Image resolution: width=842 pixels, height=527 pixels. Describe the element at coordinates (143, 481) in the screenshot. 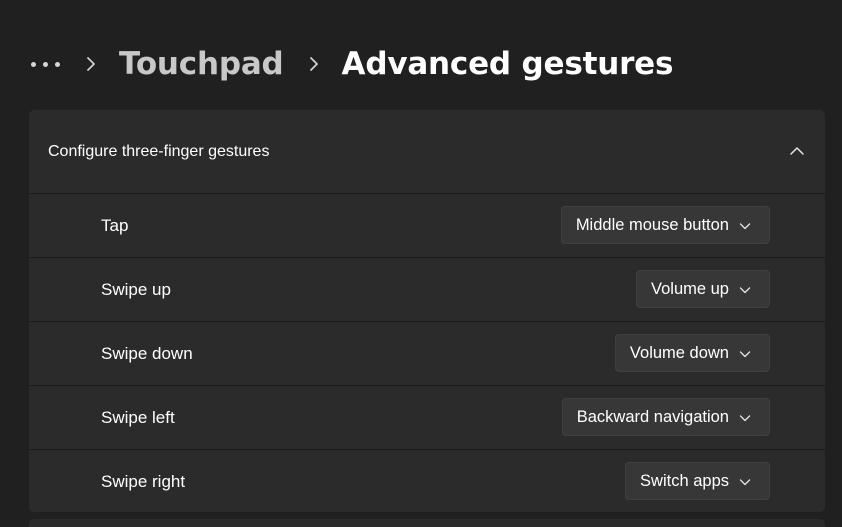

I see `gesture-label: Swipe right` at that location.